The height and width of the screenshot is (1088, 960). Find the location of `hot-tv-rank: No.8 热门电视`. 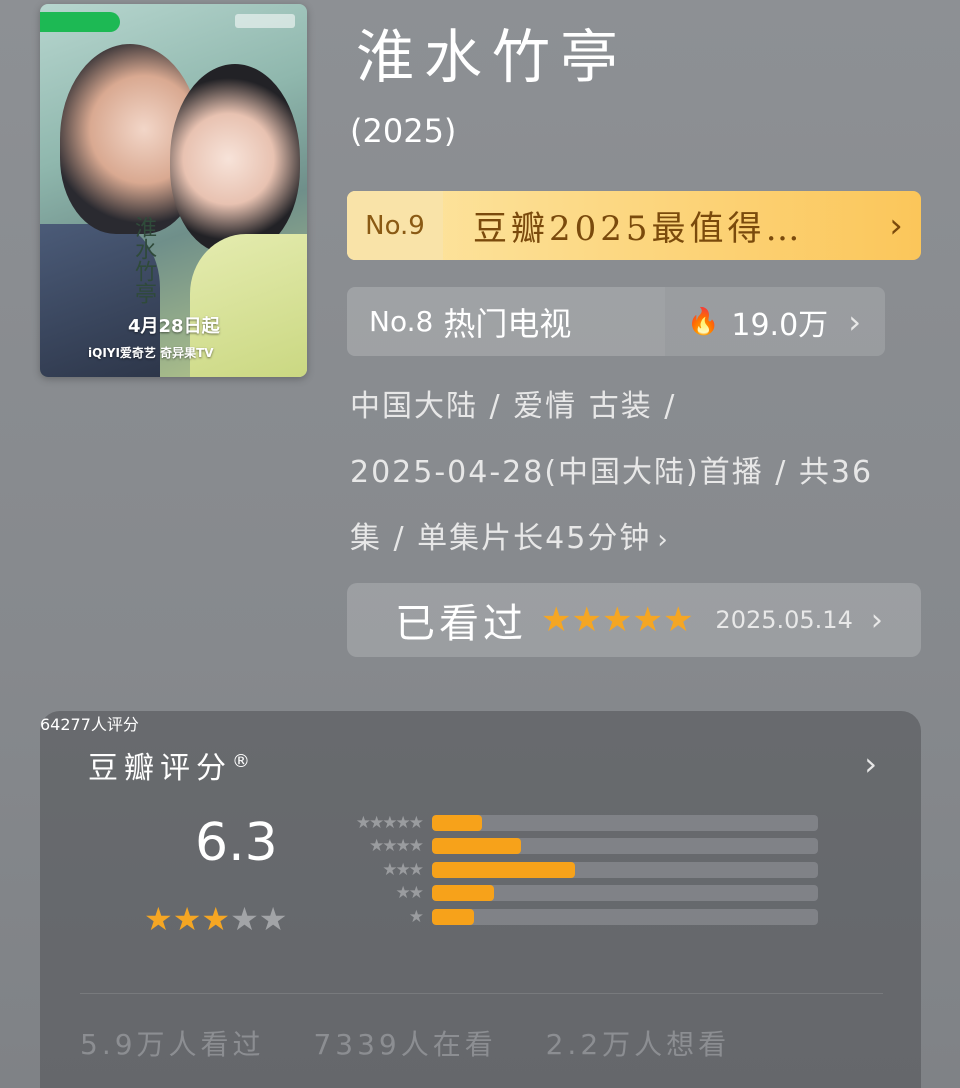

hot-tv-rank: No.8 热门电视 is located at coordinates (506, 321).